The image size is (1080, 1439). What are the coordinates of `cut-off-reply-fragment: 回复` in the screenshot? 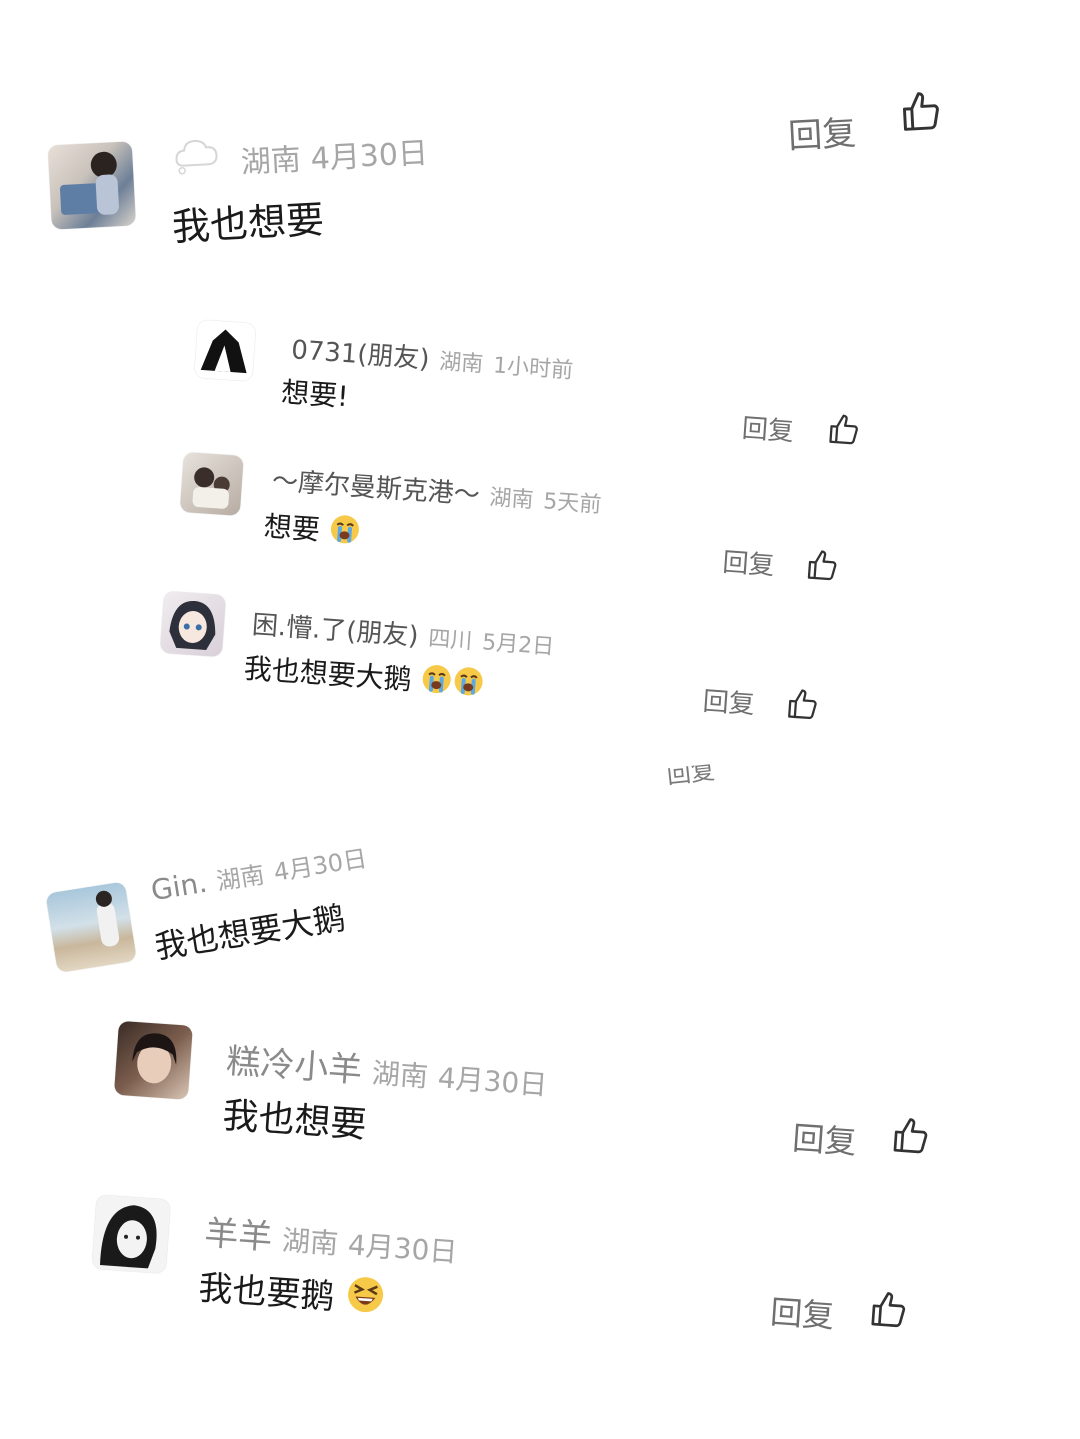 It's located at (691, 775).